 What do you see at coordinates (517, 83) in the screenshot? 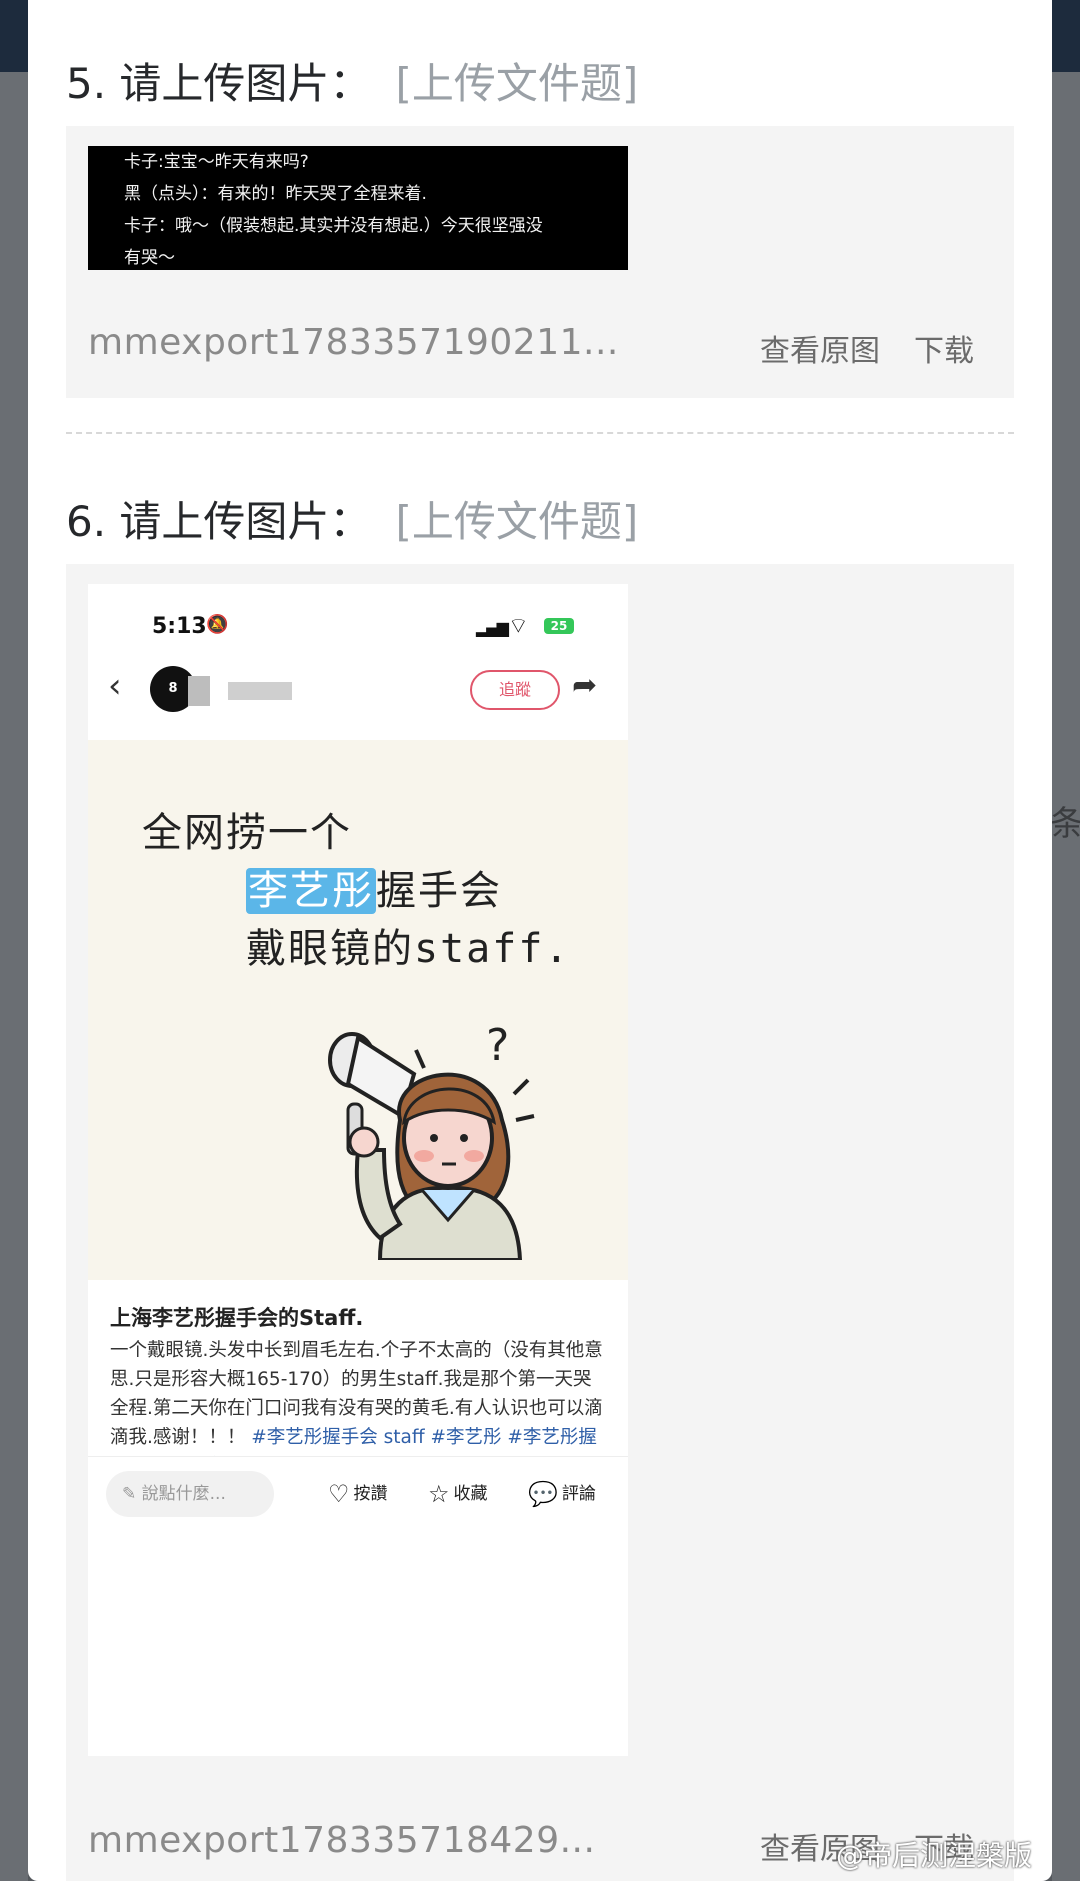
I see `question-5-type-tag: [上传文件题]` at bounding box center [517, 83].